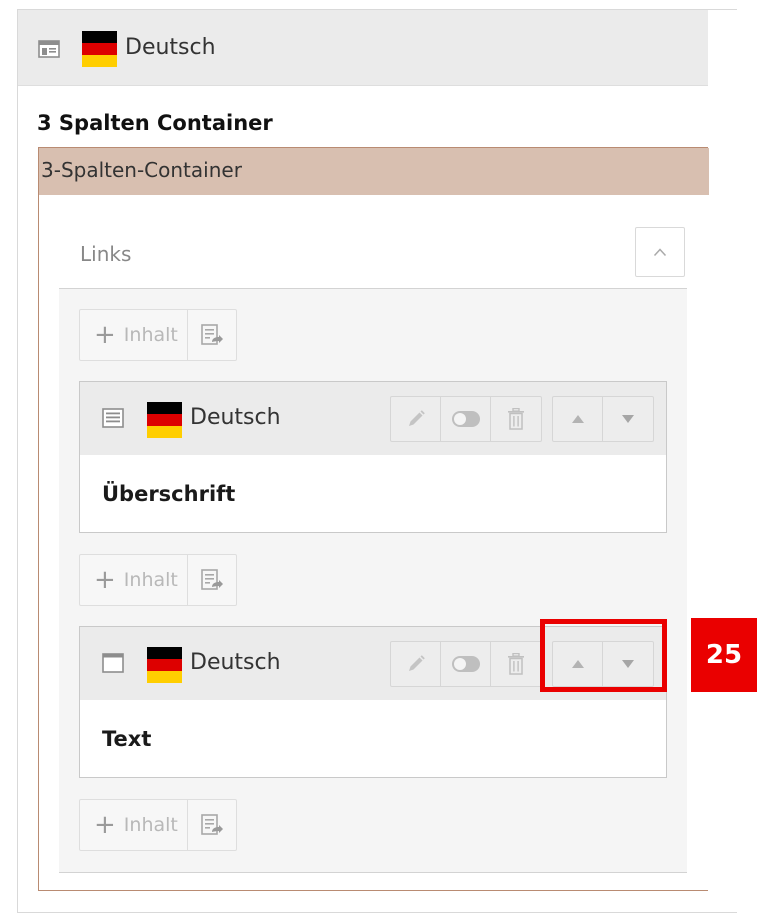  I want to click on grid-container-title: 3-Spalten-Container, so click(141, 170).